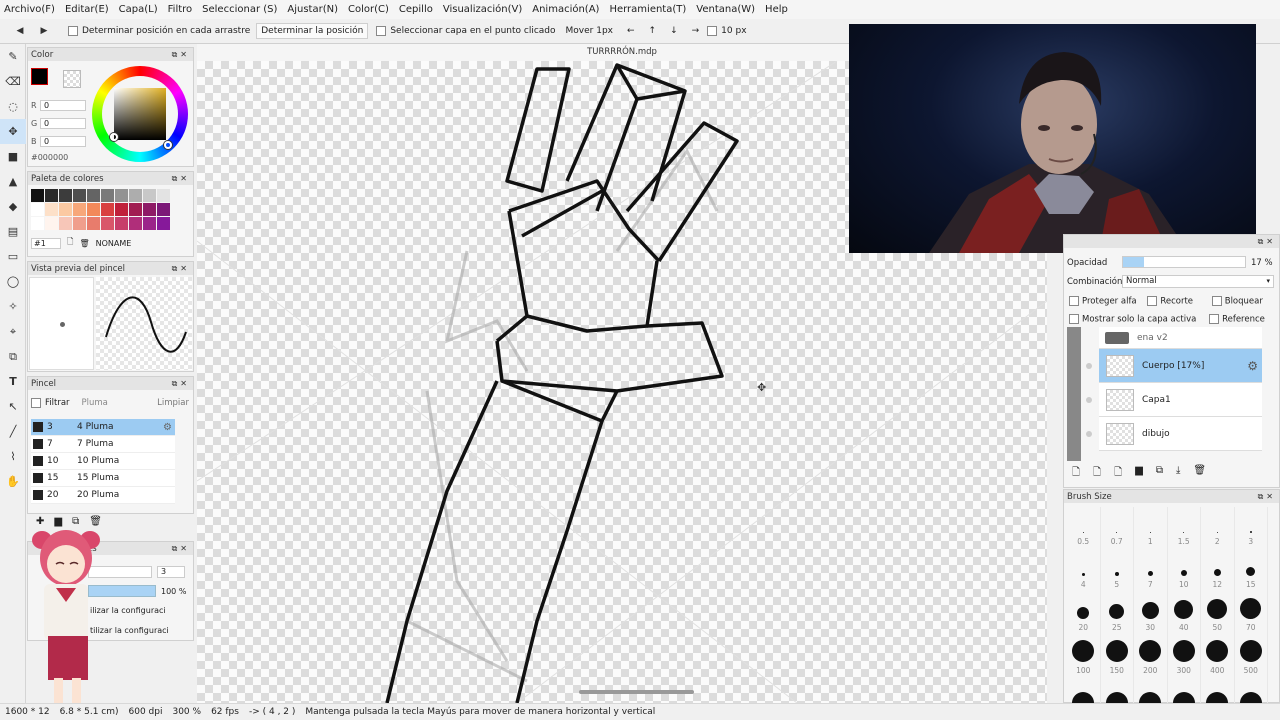  Describe the element at coordinates (95, 403) in the screenshot. I see `filter-input: Pluma` at that location.